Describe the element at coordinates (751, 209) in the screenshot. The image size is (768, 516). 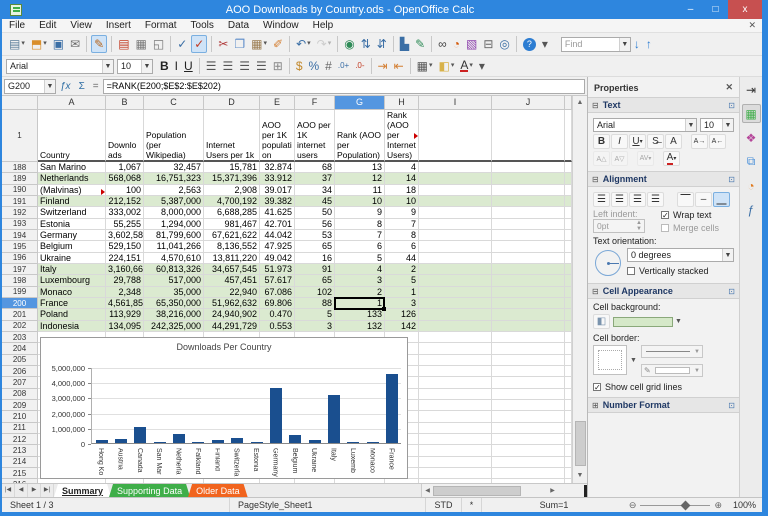
I see `functions-deck-icon: ƒ` at that location.